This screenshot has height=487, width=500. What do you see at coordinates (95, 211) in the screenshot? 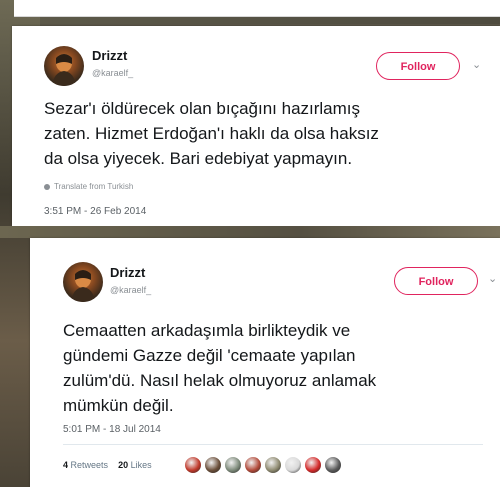
I see `tweet-timestamp: 3:51 PM - 26 Feb 2014` at bounding box center [95, 211].